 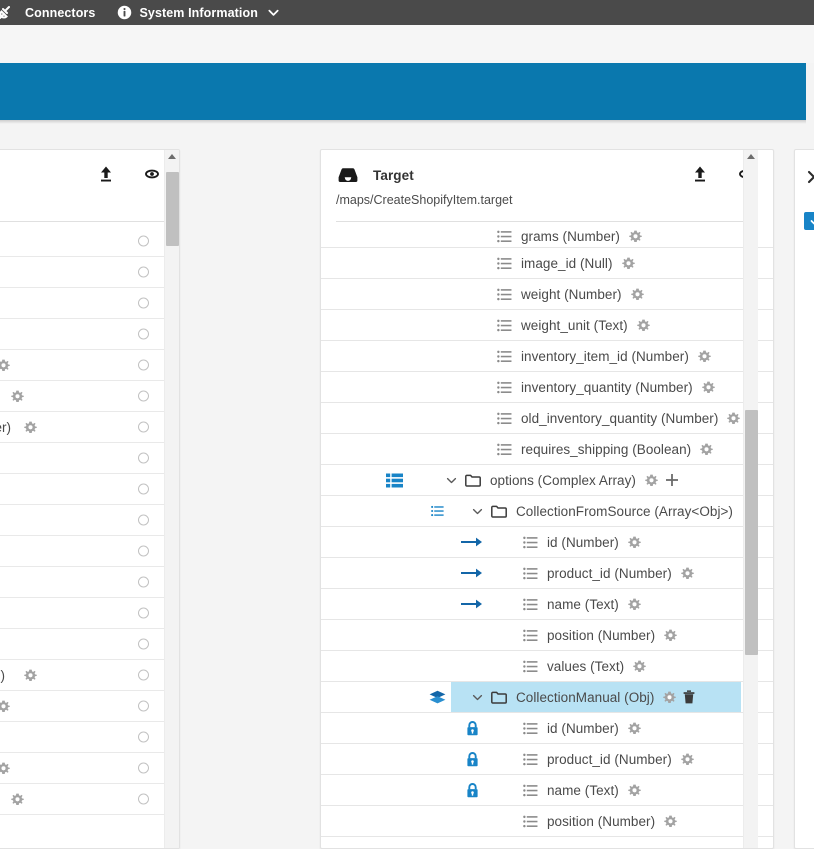 I want to click on tree-field-row: requires_shipping (Boolean), so click(x=547, y=449).